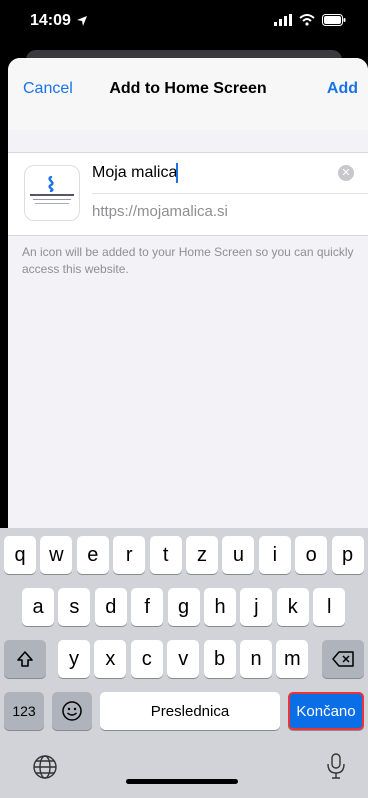  I want to click on key-v: v, so click(183, 659).